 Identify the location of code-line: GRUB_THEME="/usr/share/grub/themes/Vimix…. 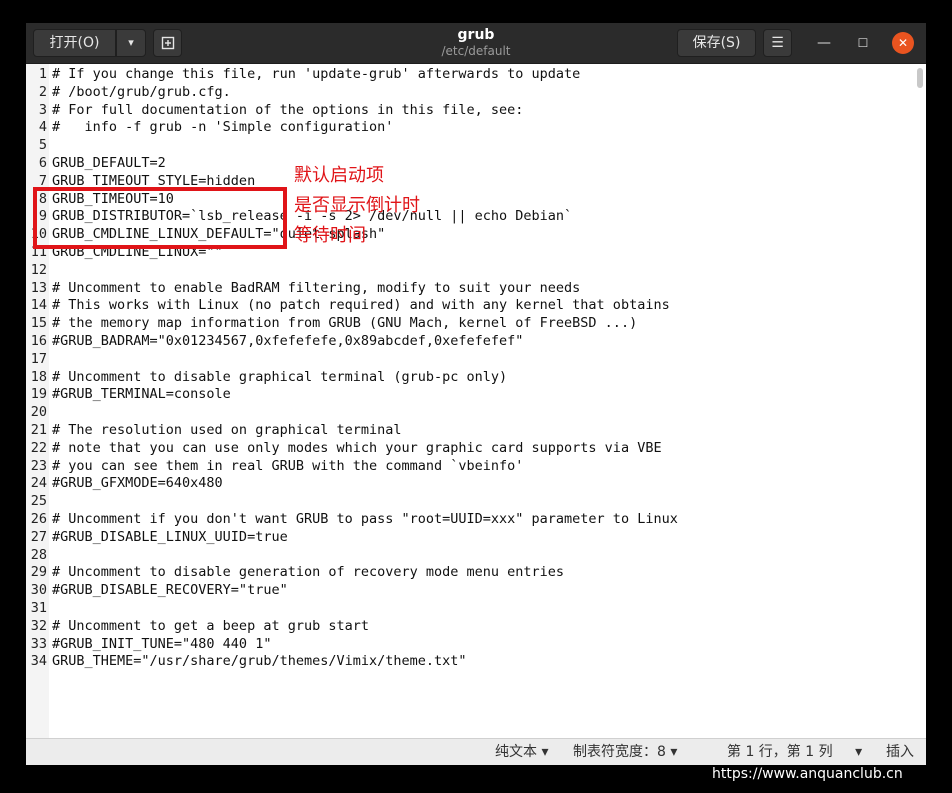
(259, 661).